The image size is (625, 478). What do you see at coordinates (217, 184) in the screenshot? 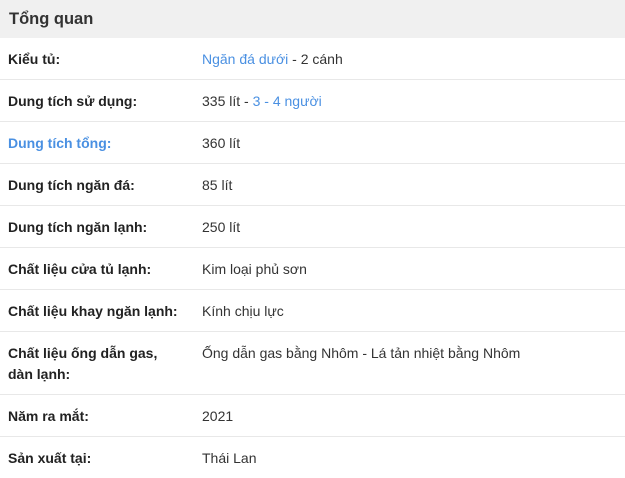
I see `spec-value: 85 lít` at bounding box center [217, 184].